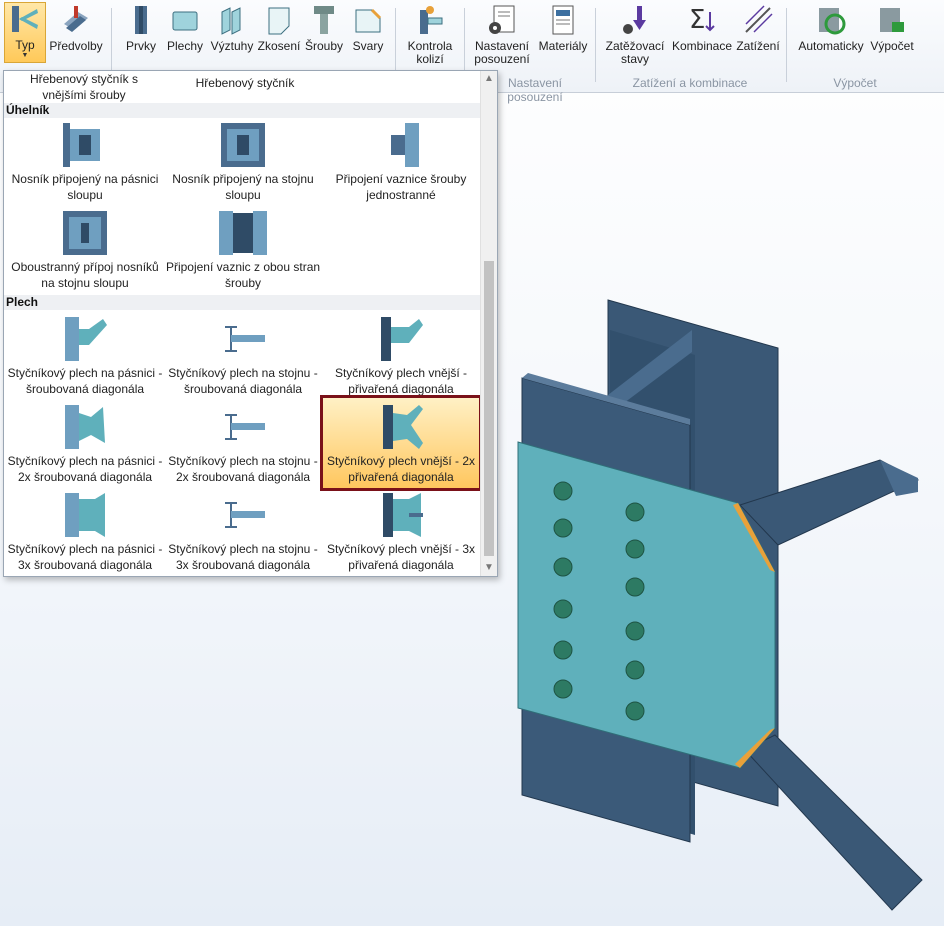 The width and height of the screenshot is (944, 929). Describe the element at coordinates (634, 20) in the screenshot. I see `load-cases-icon` at that location.